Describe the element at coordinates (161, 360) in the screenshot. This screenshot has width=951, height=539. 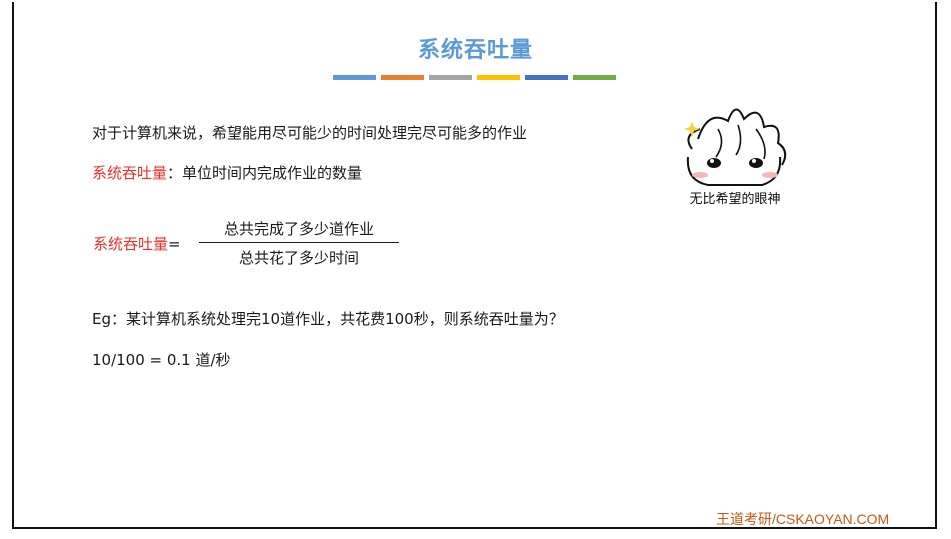
I see `example-answer: 10/100 = 0.1 道/秒` at that location.